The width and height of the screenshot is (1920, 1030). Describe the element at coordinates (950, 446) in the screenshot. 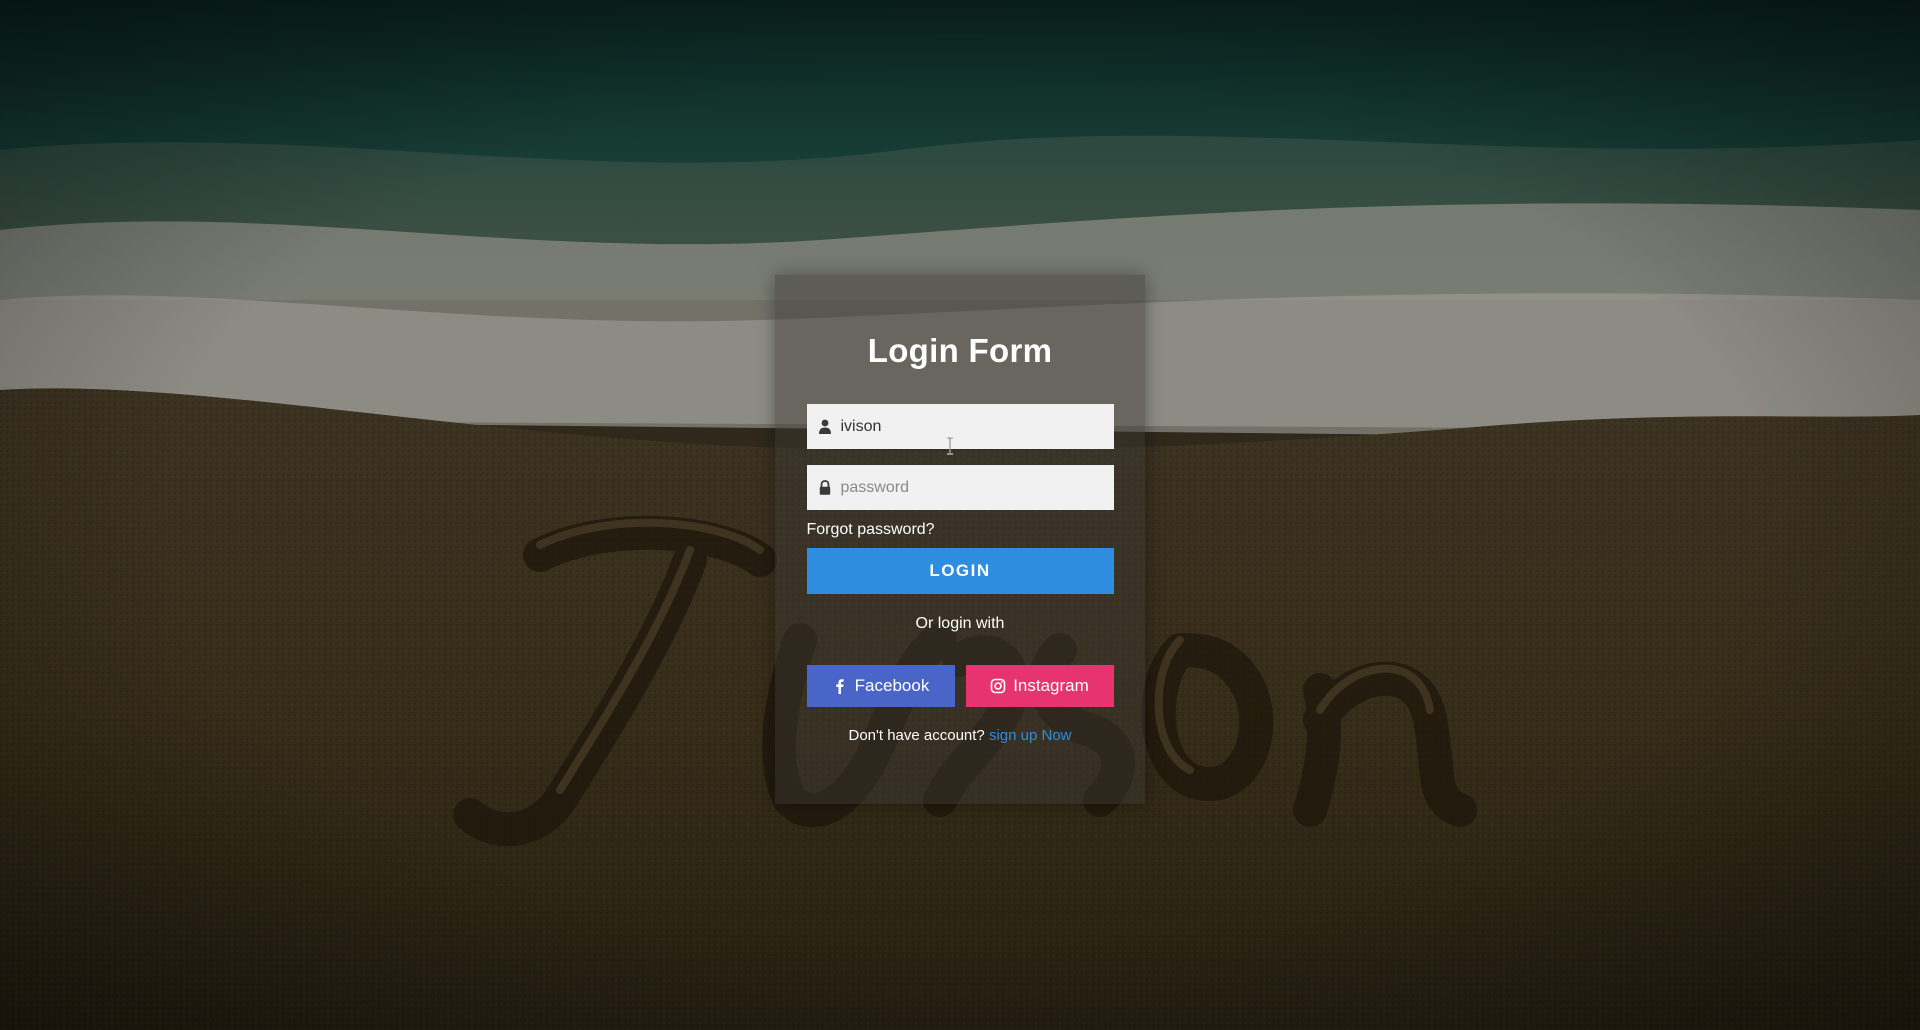

I see `text-cursor-icon` at that location.